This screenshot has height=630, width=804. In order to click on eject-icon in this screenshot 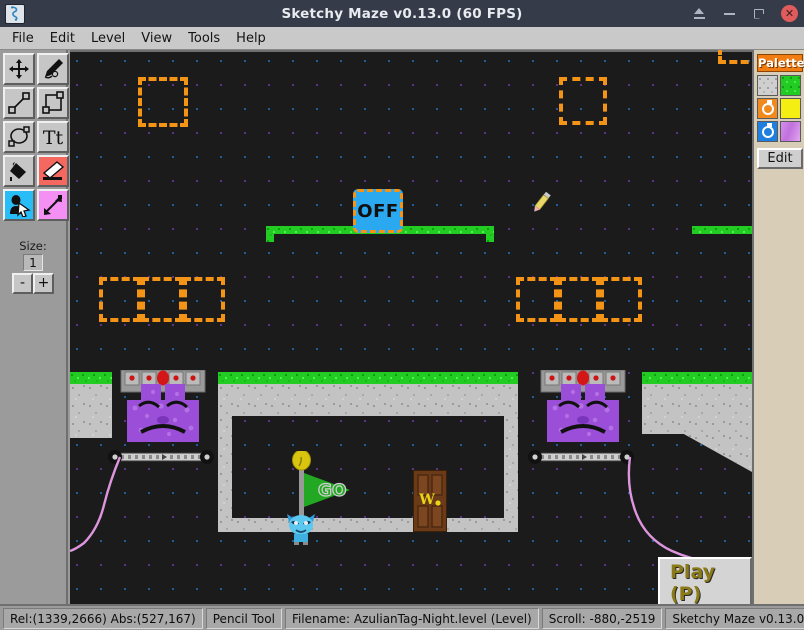, I will do `click(699, 13)`.